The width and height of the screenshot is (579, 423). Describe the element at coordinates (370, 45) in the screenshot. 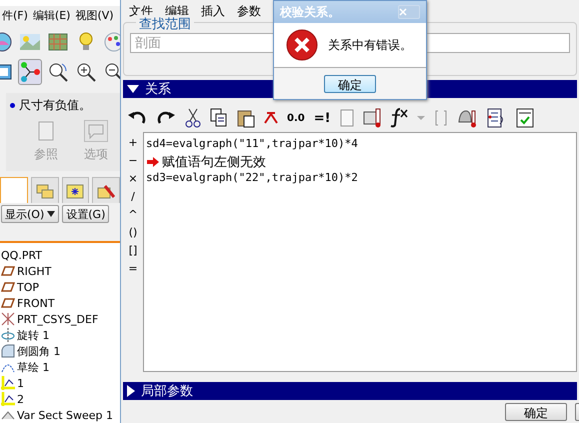

I see `dialog-message: 关系中有错误。` at that location.